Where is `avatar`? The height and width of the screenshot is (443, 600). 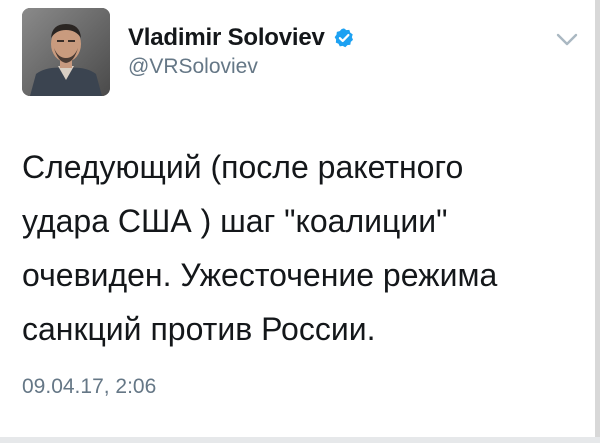 avatar is located at coordinates (66, 52).